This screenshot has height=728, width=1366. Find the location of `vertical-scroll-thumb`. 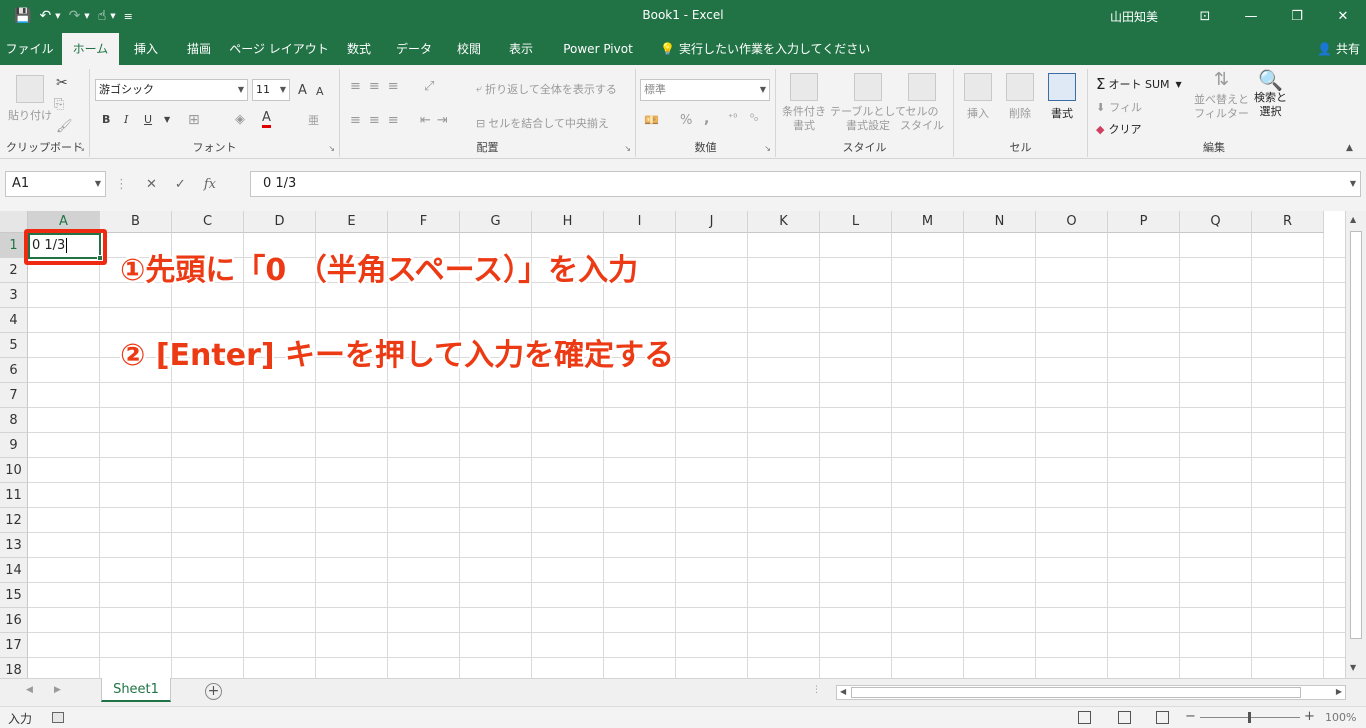

vertical-scroll-thumb is located at coordinates (1356, 435).